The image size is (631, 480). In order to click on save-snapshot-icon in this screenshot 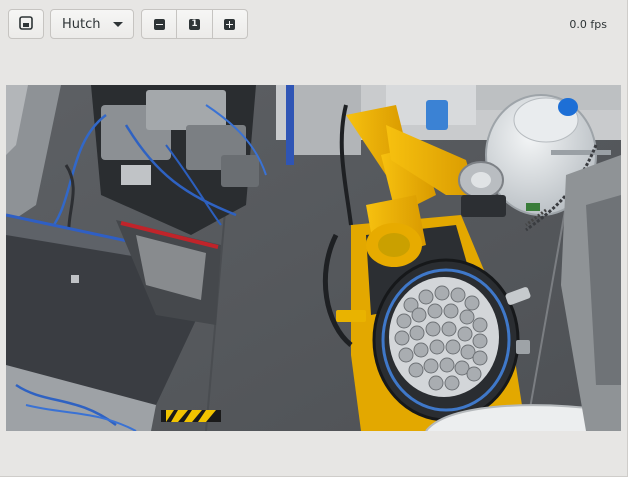, I will do `click(26, 24)`.